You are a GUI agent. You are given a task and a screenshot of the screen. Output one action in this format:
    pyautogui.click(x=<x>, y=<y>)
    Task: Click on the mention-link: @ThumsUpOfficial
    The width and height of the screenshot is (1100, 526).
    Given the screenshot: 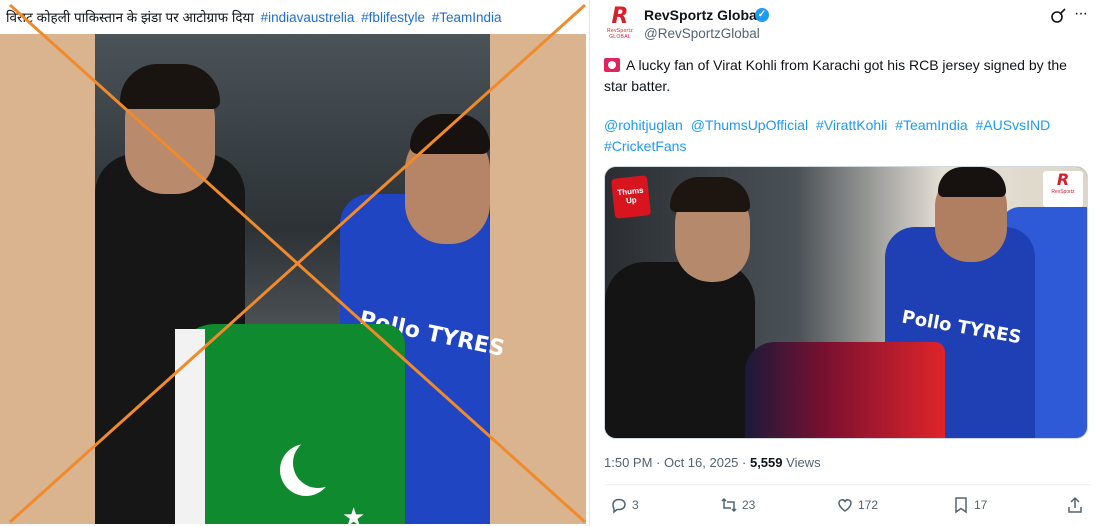 What is the action you would take?
    pyautogui.click(x=749, y=125)
    